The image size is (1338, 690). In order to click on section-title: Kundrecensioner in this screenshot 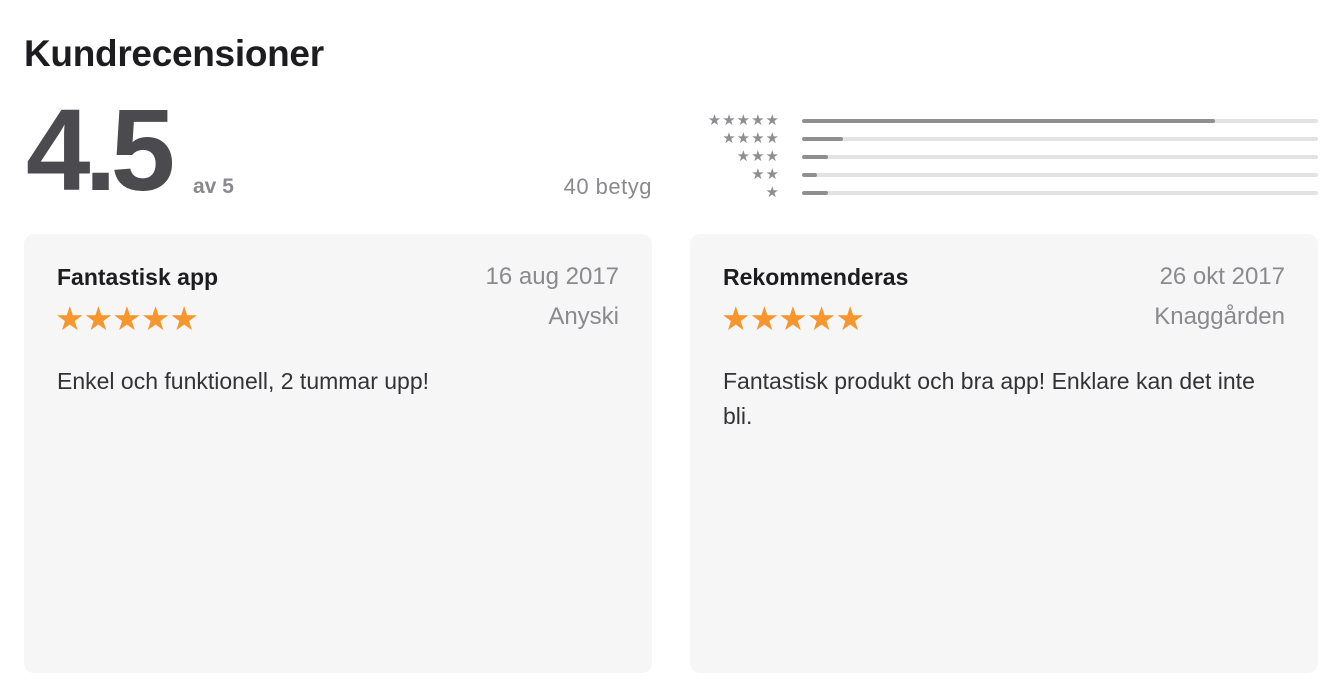, I will do `click(174, 53)`.